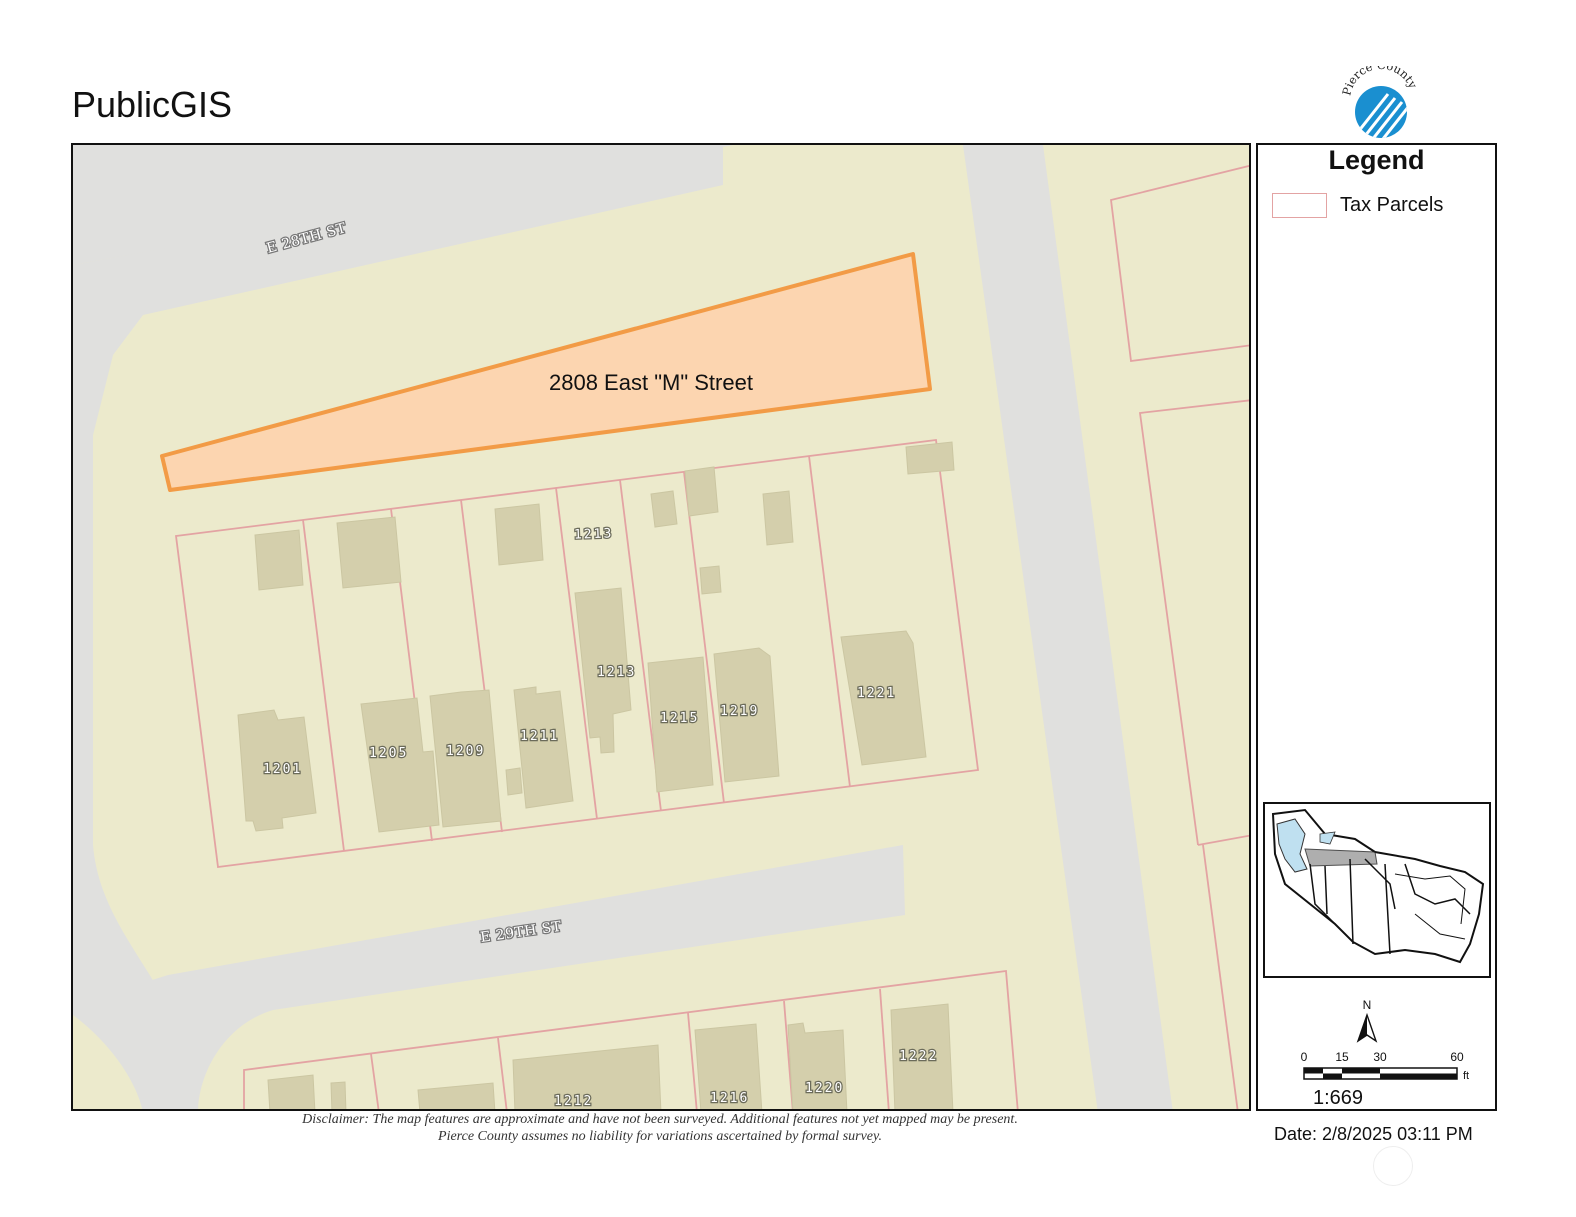 This screenshot has width=1576, height=1217. What do you see at coordinates (1379, 102) in the screenshot?
I see `pierce-county-logo: Pierce County` at bounding box center [1379, 102].